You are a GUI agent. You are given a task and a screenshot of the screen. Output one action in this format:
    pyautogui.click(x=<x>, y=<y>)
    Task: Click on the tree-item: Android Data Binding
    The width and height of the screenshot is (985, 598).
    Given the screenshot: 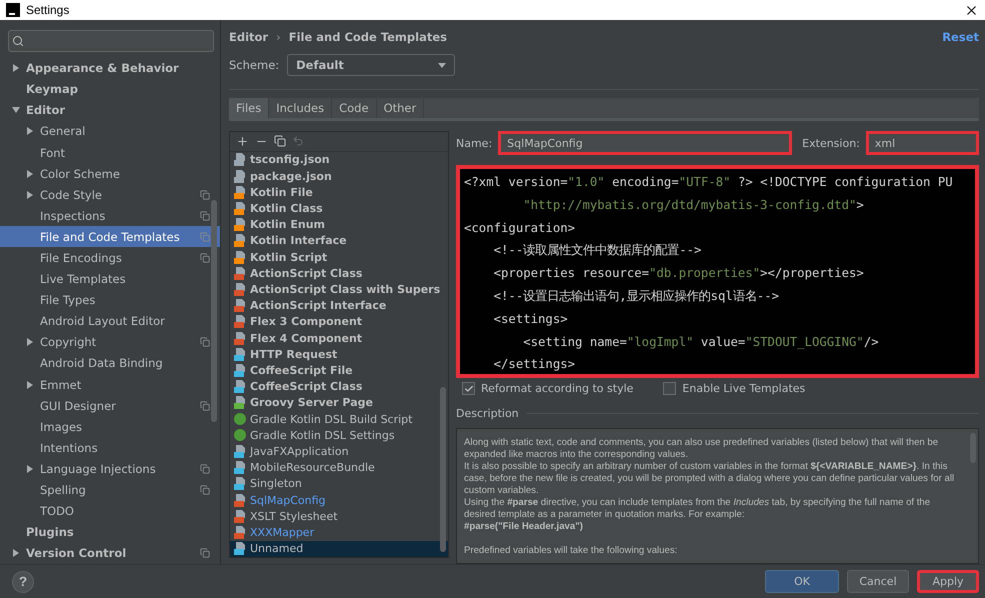 What is the action you would take?
    pyautogui.click(x=110, y=363)
    